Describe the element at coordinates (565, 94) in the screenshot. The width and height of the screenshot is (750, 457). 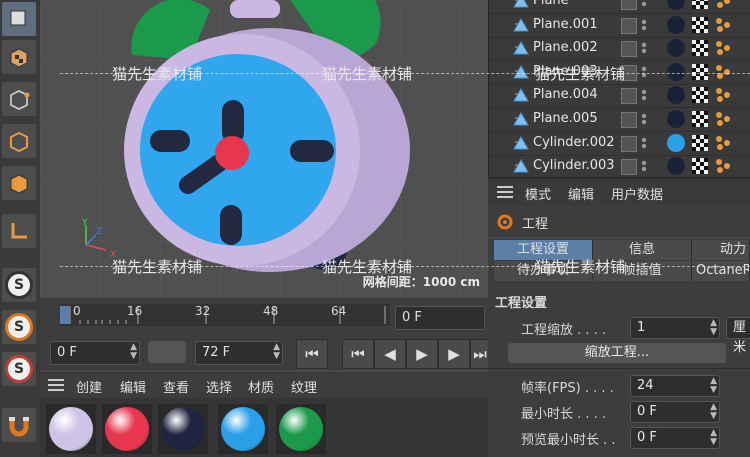
I see `object-name: Plane.004` at that location.